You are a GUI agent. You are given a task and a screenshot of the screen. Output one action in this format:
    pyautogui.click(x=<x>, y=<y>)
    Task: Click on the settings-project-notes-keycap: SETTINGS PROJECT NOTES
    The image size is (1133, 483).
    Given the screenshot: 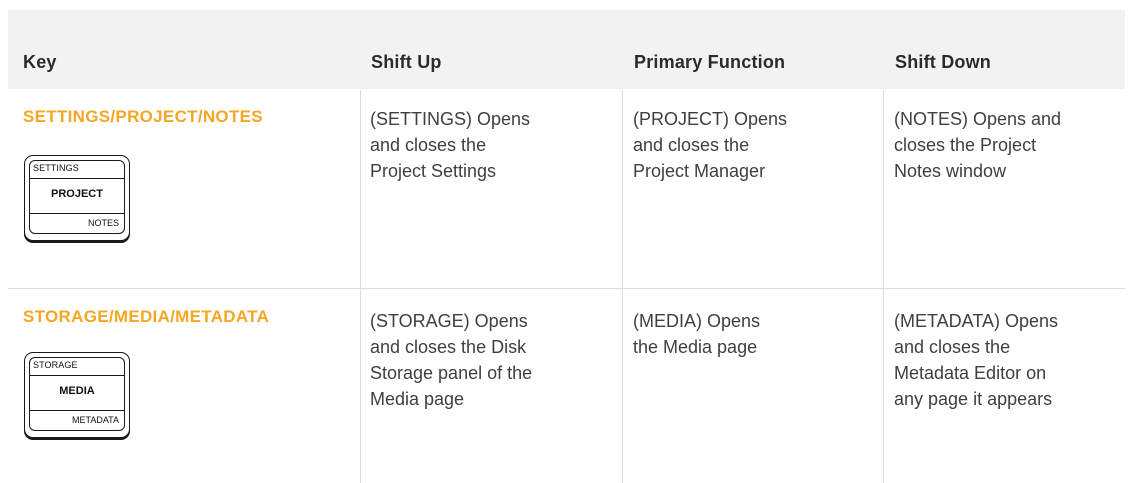 What is the action you would take?
    pyautogui.click(x=77, y=198)
    